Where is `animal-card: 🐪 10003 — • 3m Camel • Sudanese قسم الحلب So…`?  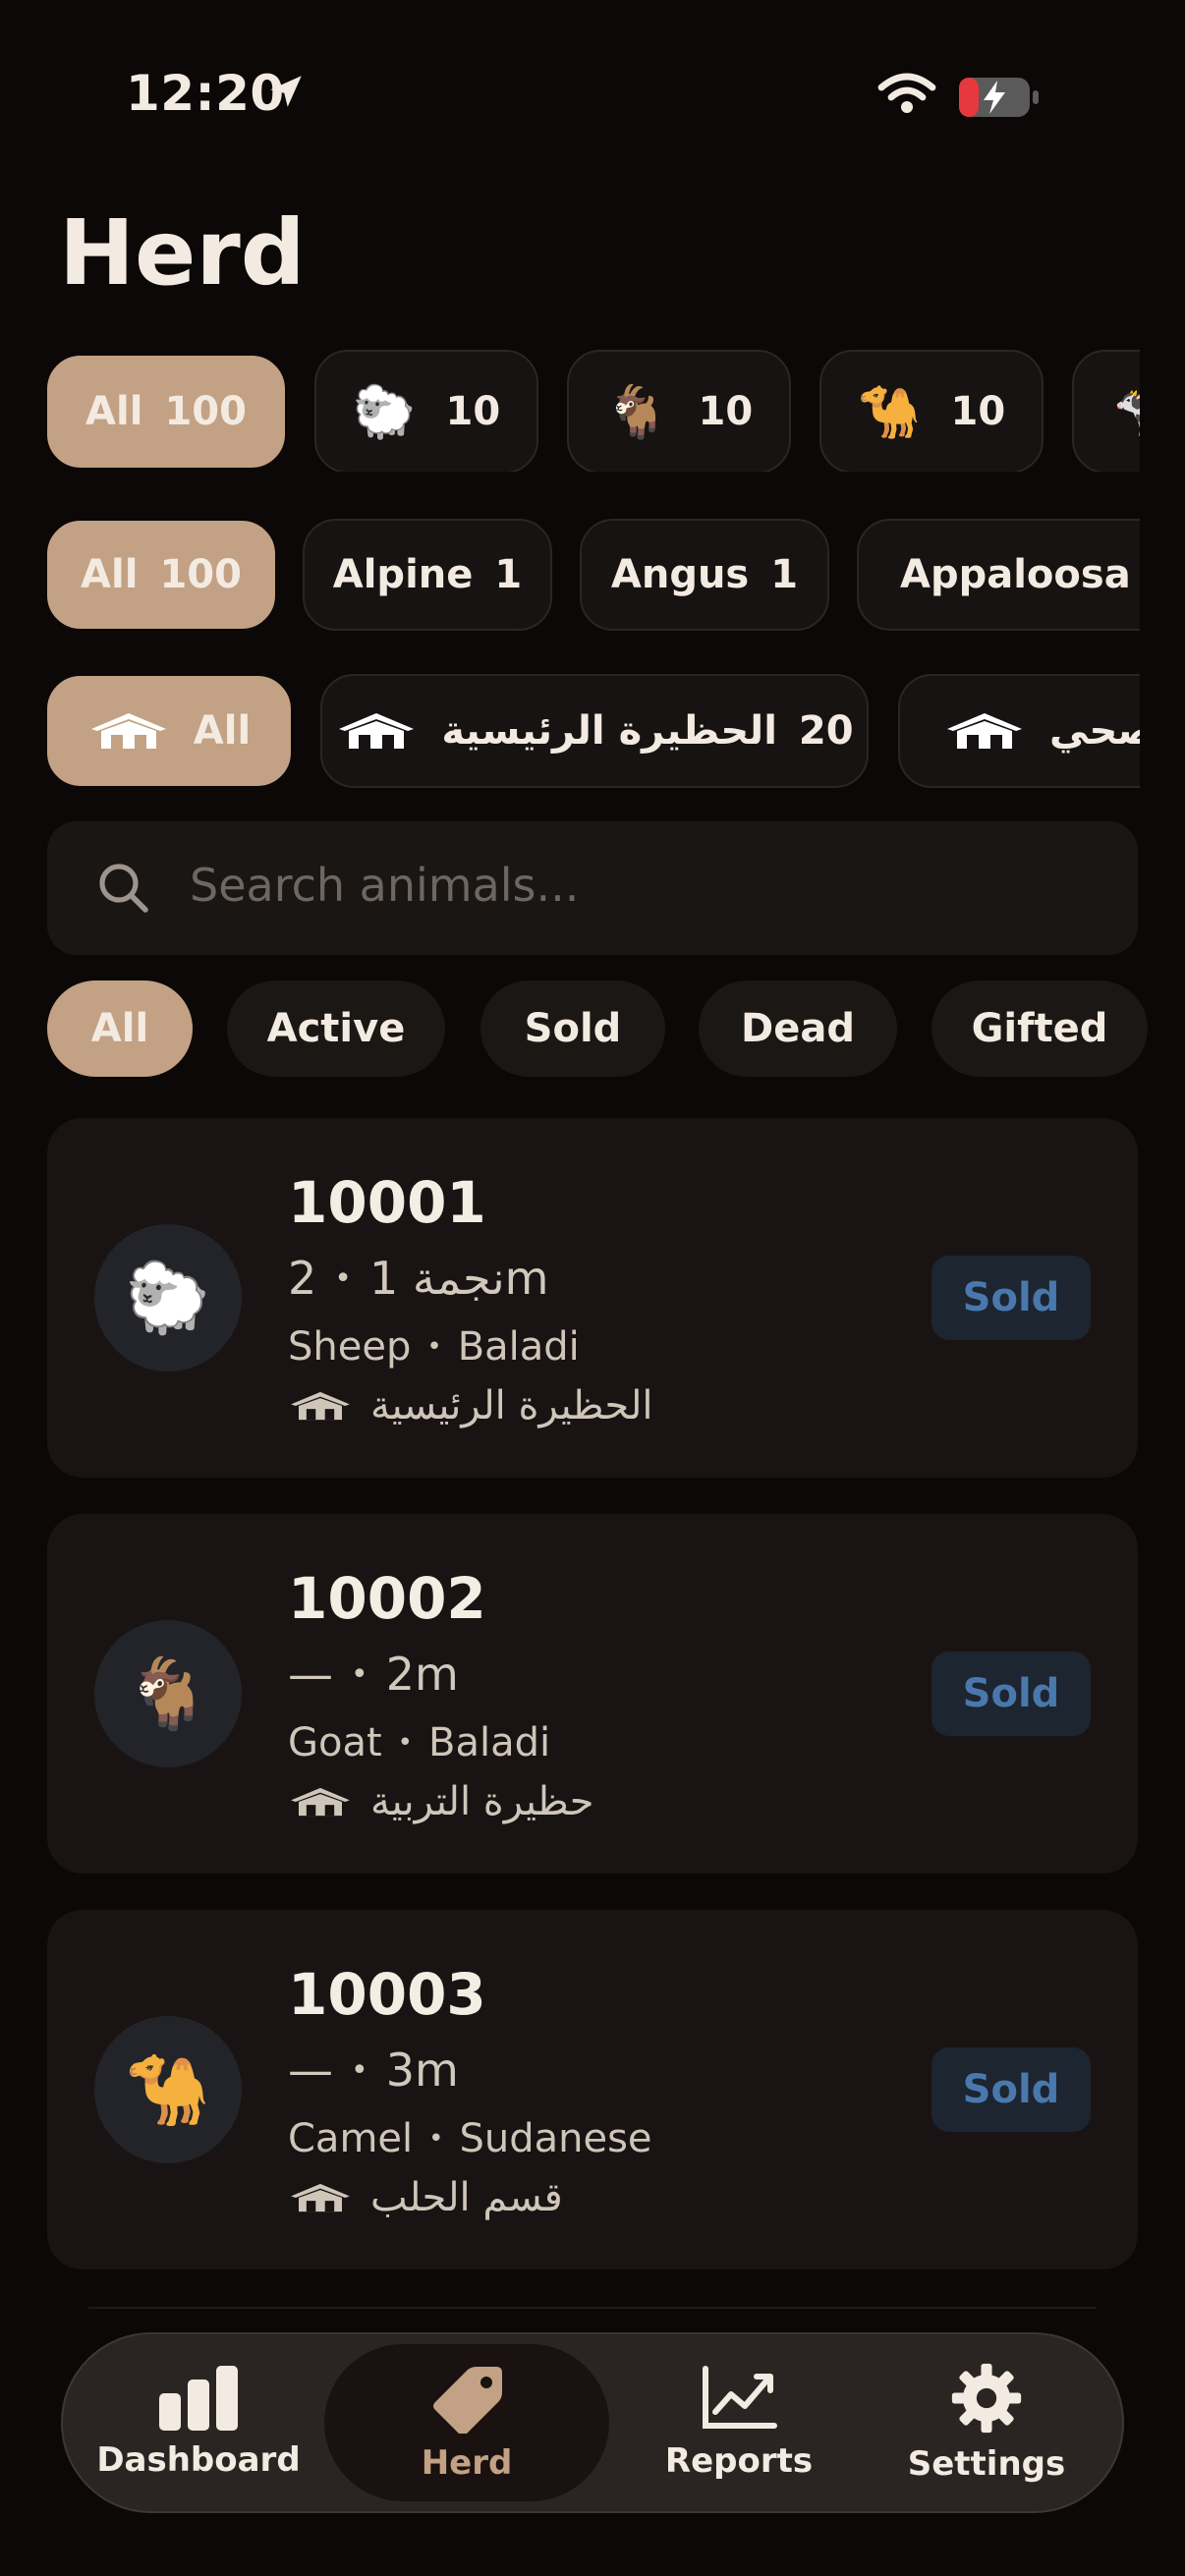 animal-card: 🐪 10003 — • 3m Camel • Sudanese قسم الحلب So… is located at coordinates (592, 2089).